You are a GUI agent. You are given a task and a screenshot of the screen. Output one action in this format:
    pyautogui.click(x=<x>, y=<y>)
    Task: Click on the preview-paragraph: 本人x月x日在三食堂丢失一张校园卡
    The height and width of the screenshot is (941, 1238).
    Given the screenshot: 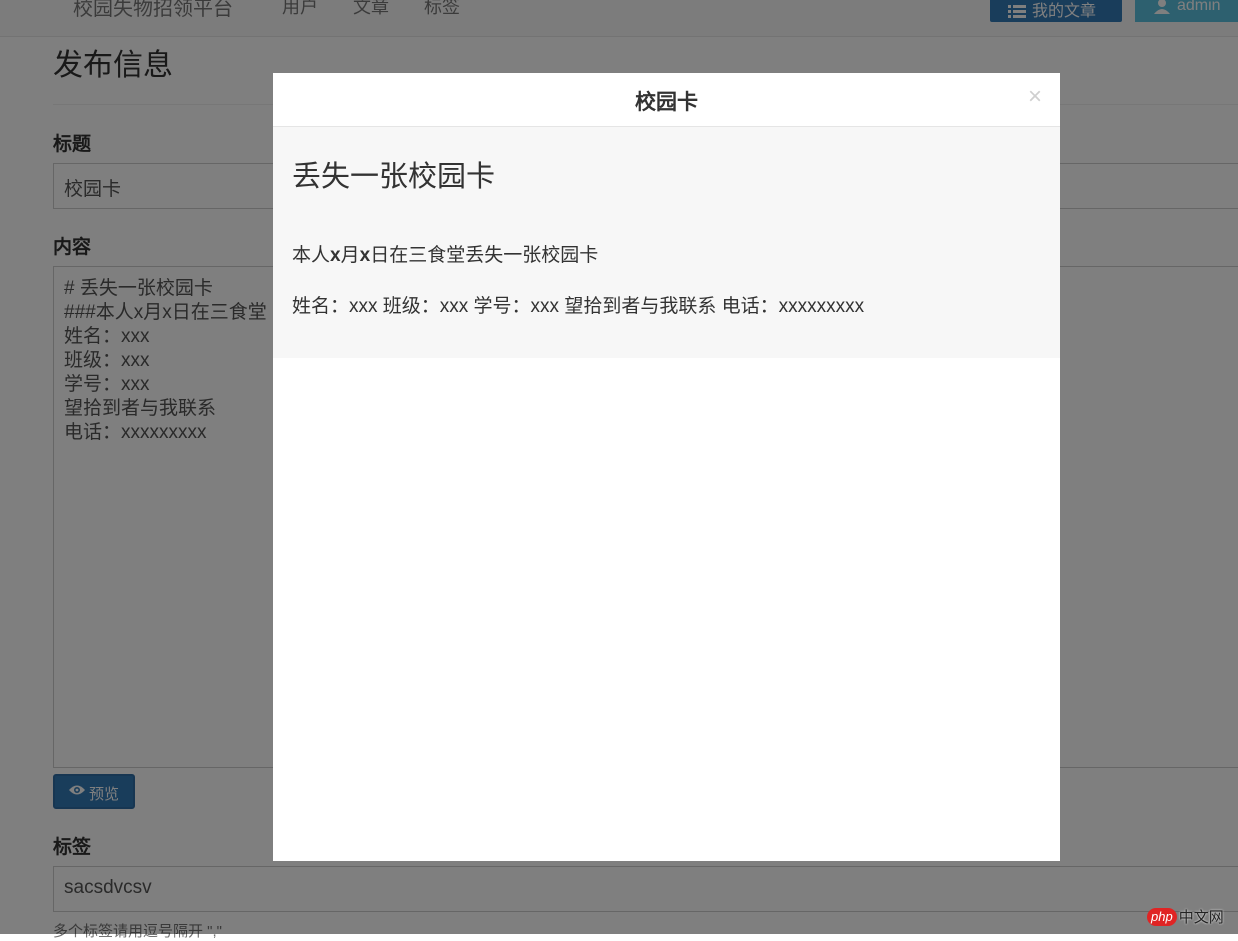 What is the action you would take?
    pyautogui.click(x=445, y=253)
    